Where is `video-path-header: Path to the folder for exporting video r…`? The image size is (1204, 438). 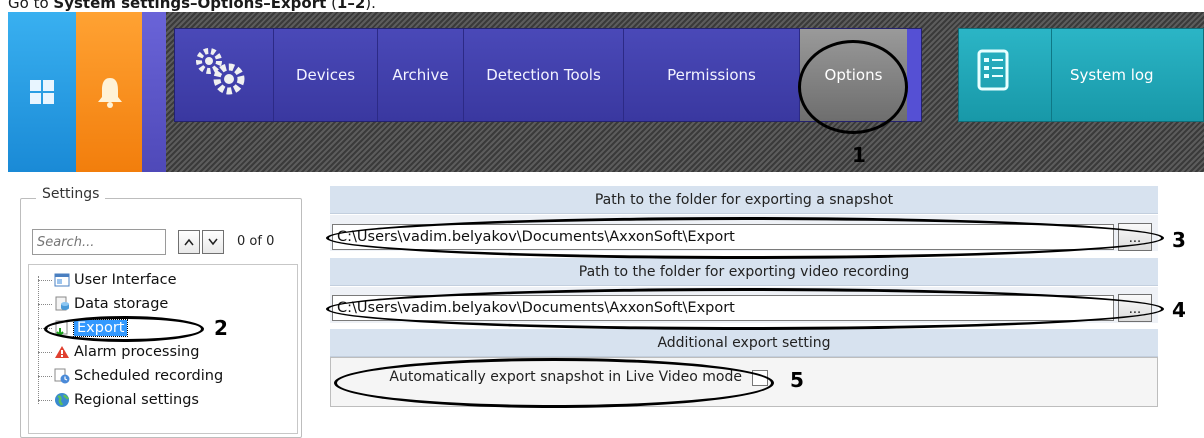 video-path-header: Path to the folder for exporting video r… is located at coordinates (744, 272).